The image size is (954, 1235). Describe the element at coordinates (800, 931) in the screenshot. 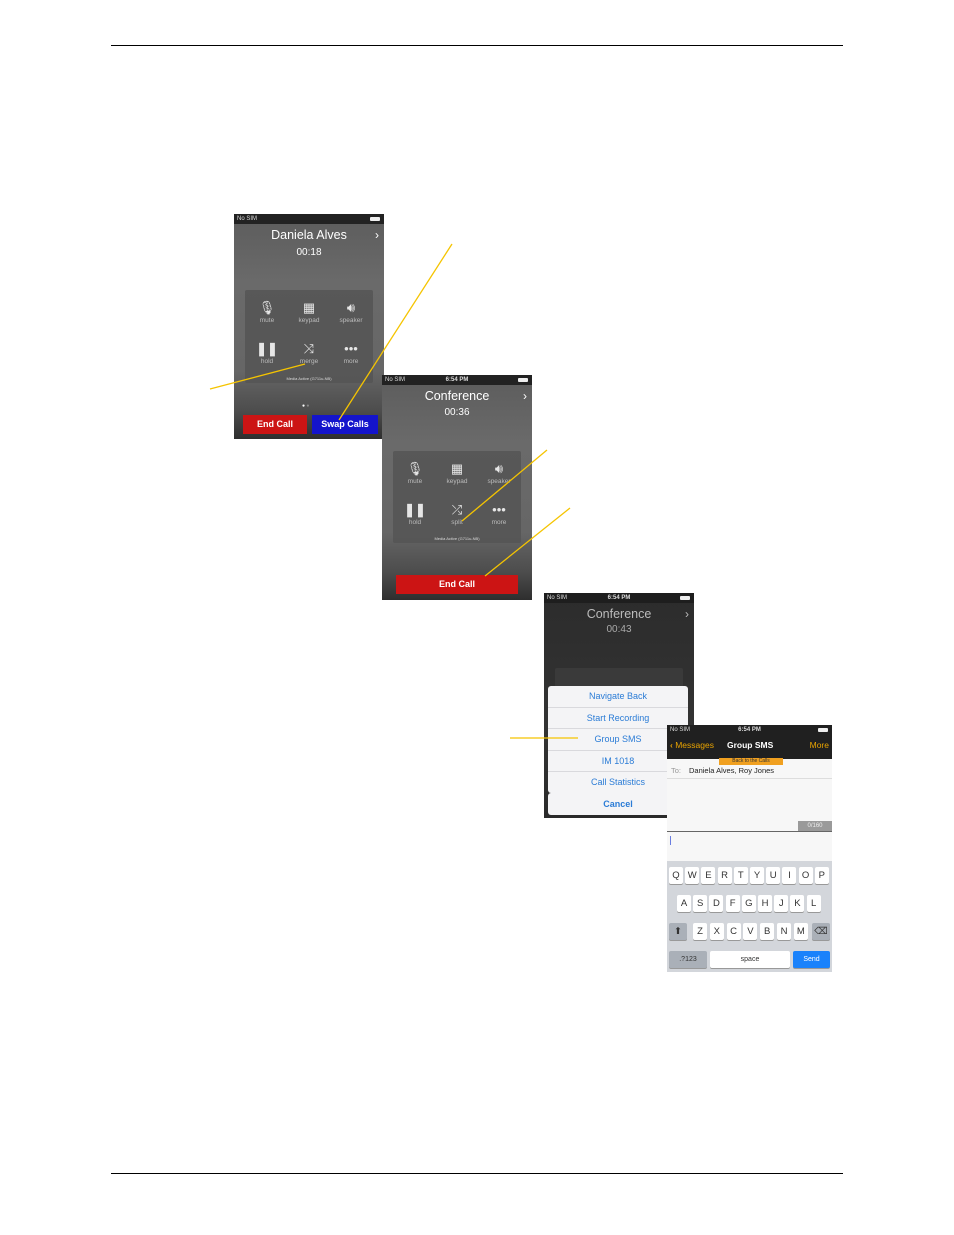

I see `key-m: M` at that location.